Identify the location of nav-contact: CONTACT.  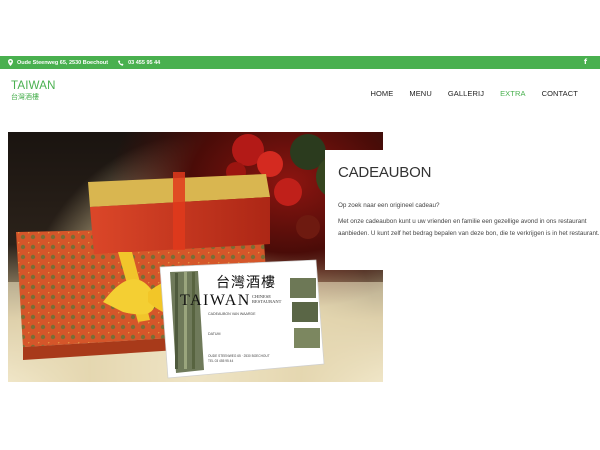
(560, 93).